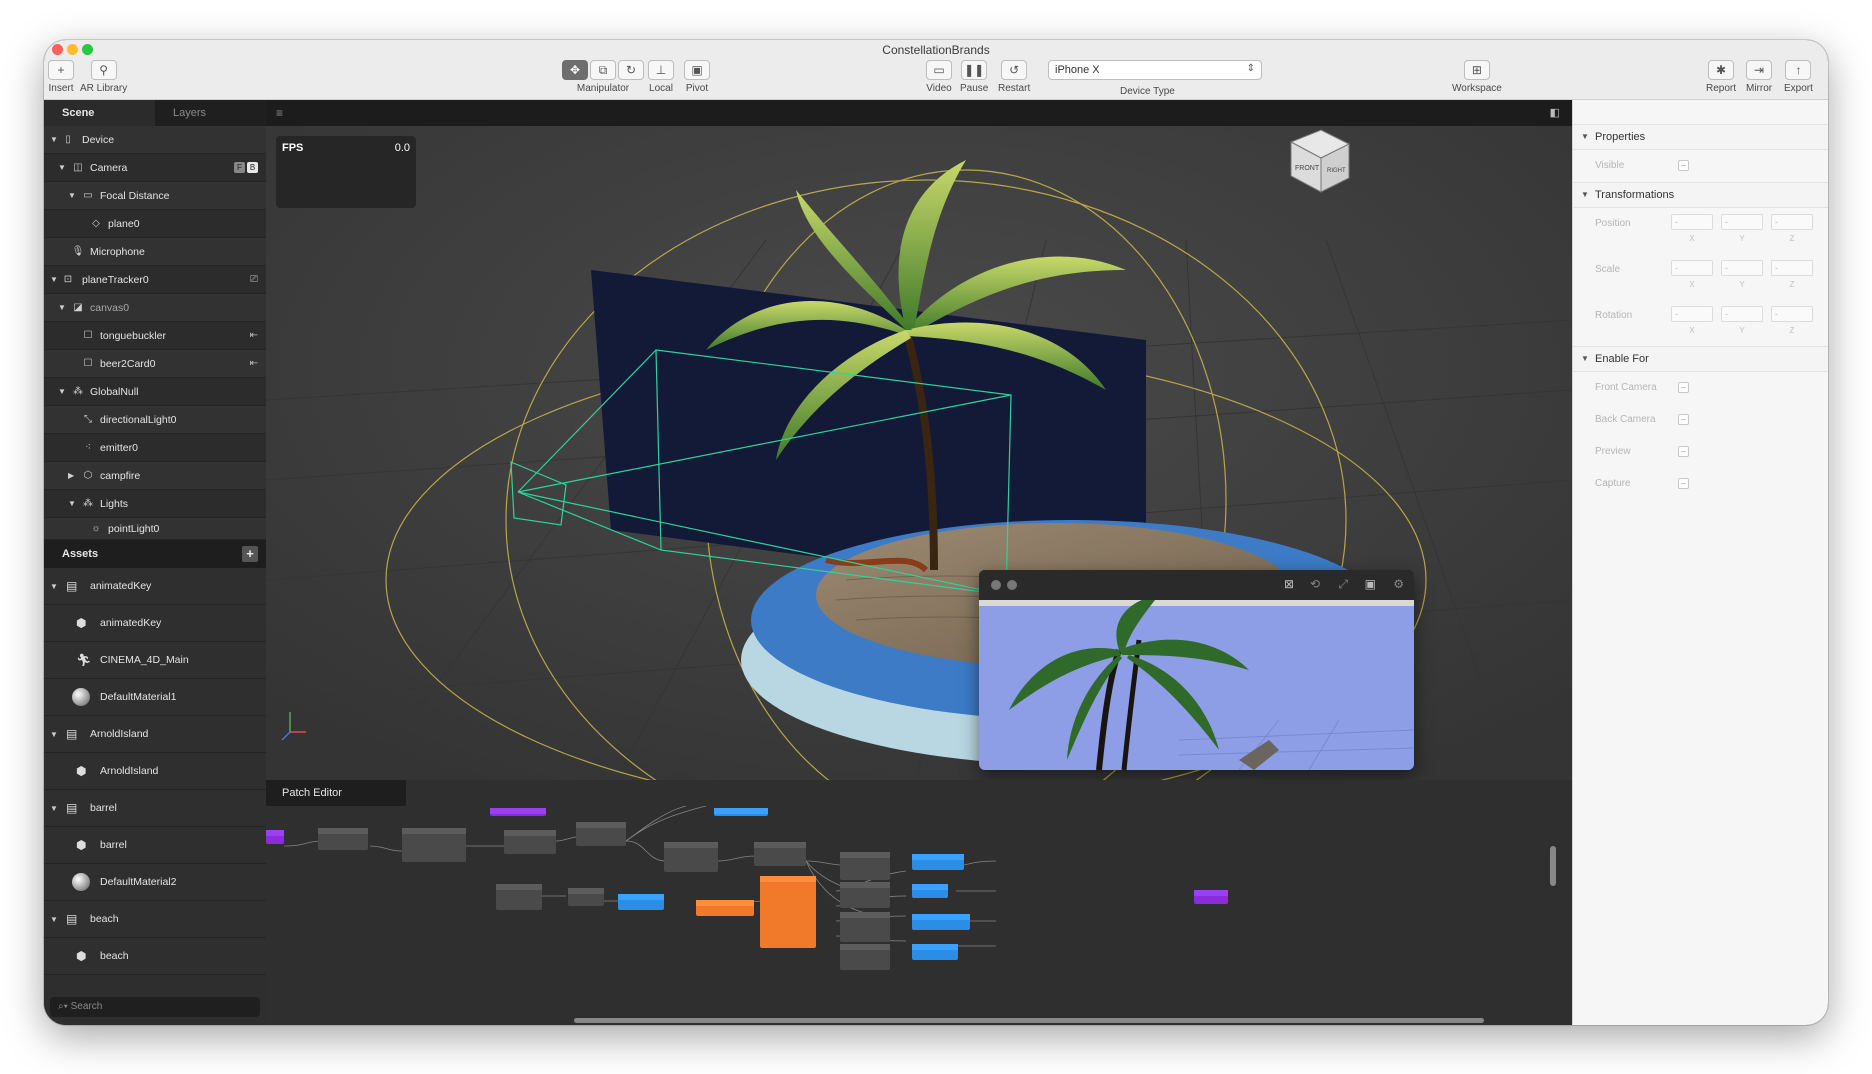  Describe the element at coordinates (1798, 77) in the screenshot. I see `export-button: ↑ Export` at that location.